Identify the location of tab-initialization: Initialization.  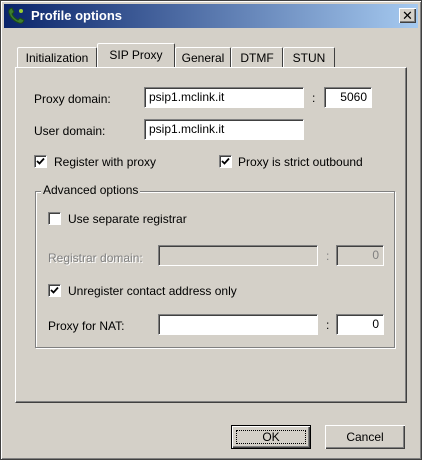
(57, 57).